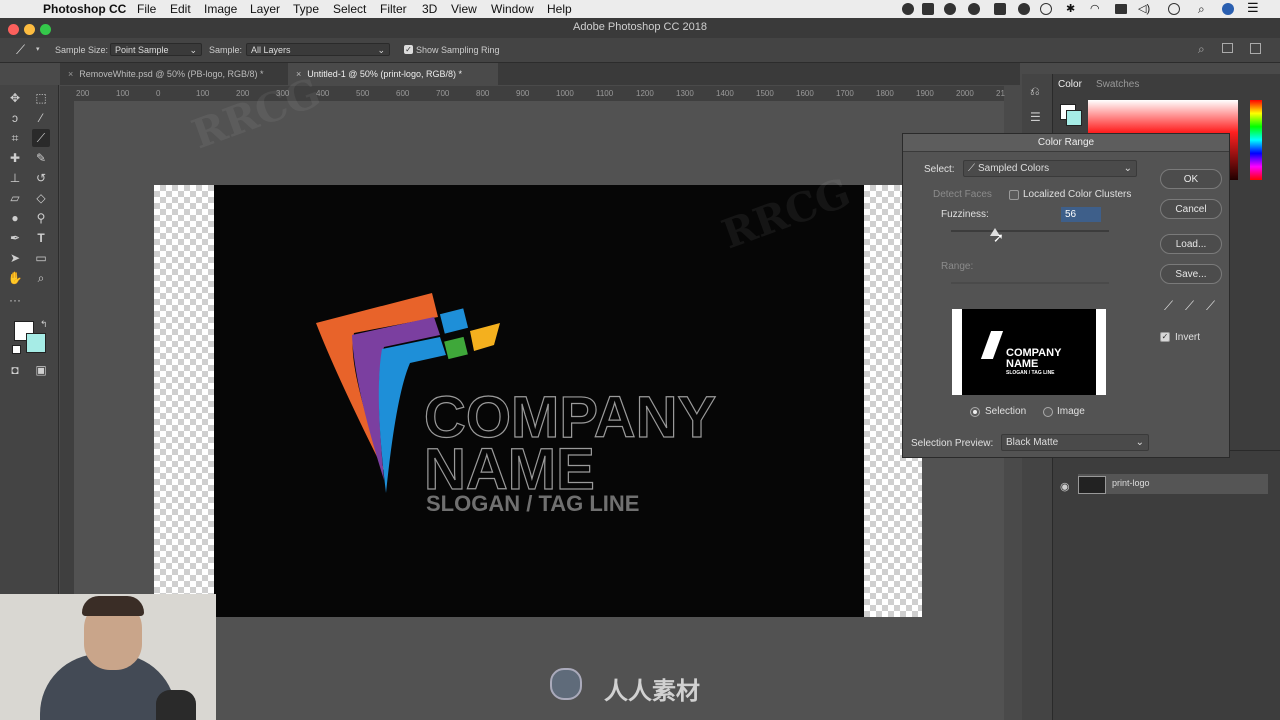 Image resolution: width=1280 pixels, height=720 pixels. Describe the element at coordinates (41, 98) in the screenshot. I see `marquee-tool-icon: ⬚` at that location.